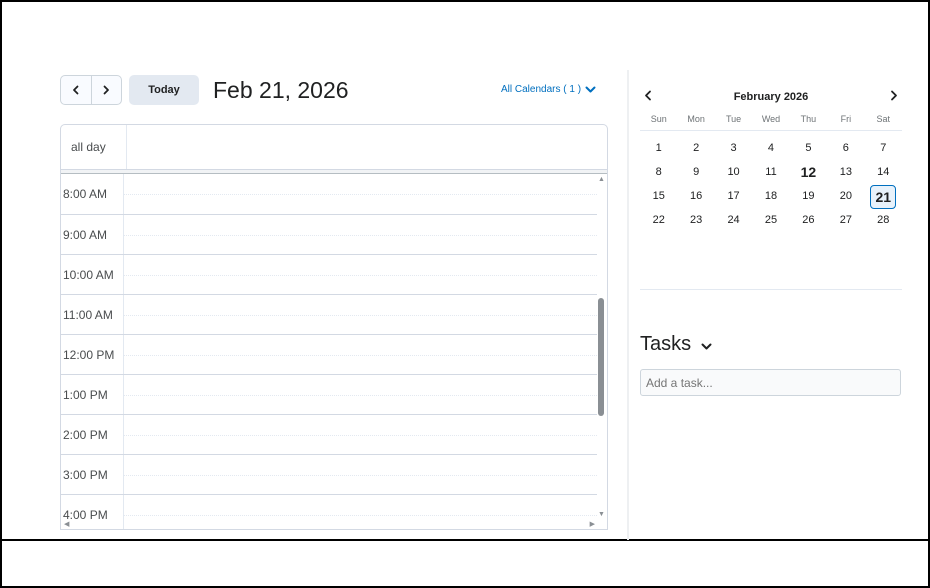 The width and height of the screenshot is (930, 588). What do you see at coordinates (85, 394) in the screenshot?
I see `time-slot-label: 1:00 PM` at bounding box center [85, 394].